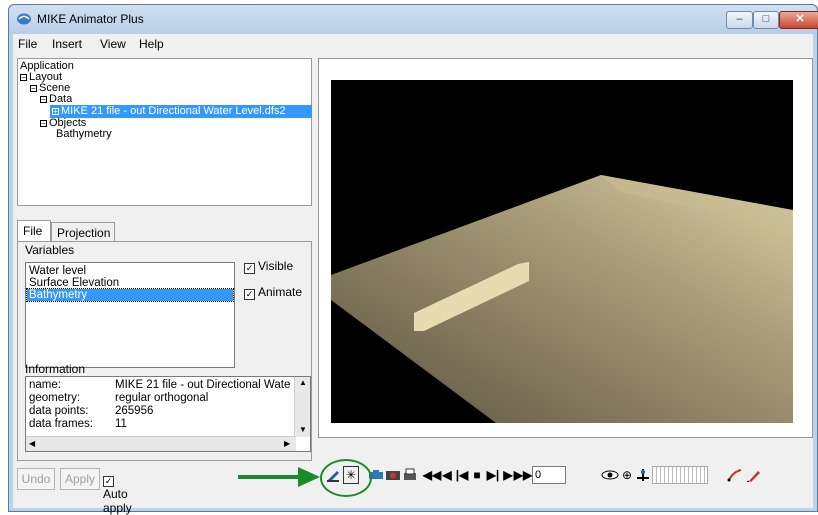  Describe the element at coordinates (549, 475) in the screenshot. I see `frame-input: 0` at that location.